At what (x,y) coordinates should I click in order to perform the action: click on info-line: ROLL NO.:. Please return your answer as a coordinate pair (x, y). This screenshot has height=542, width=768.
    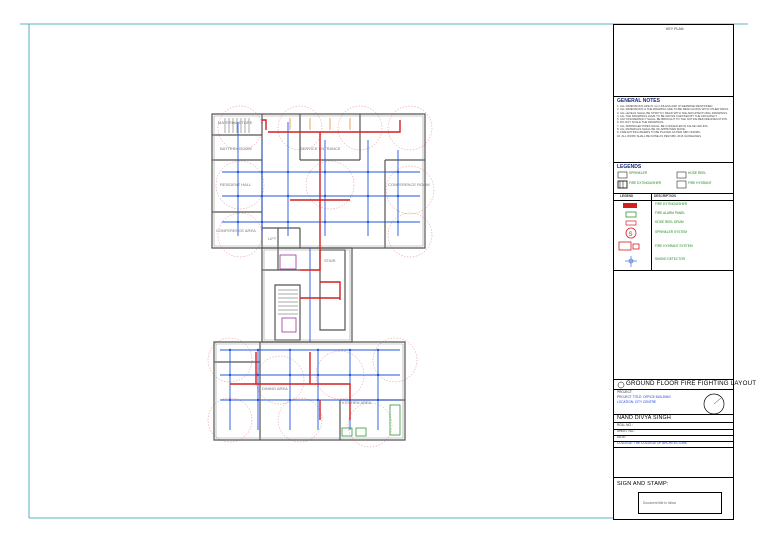
    Looking at the image, I should click on (625, 425).